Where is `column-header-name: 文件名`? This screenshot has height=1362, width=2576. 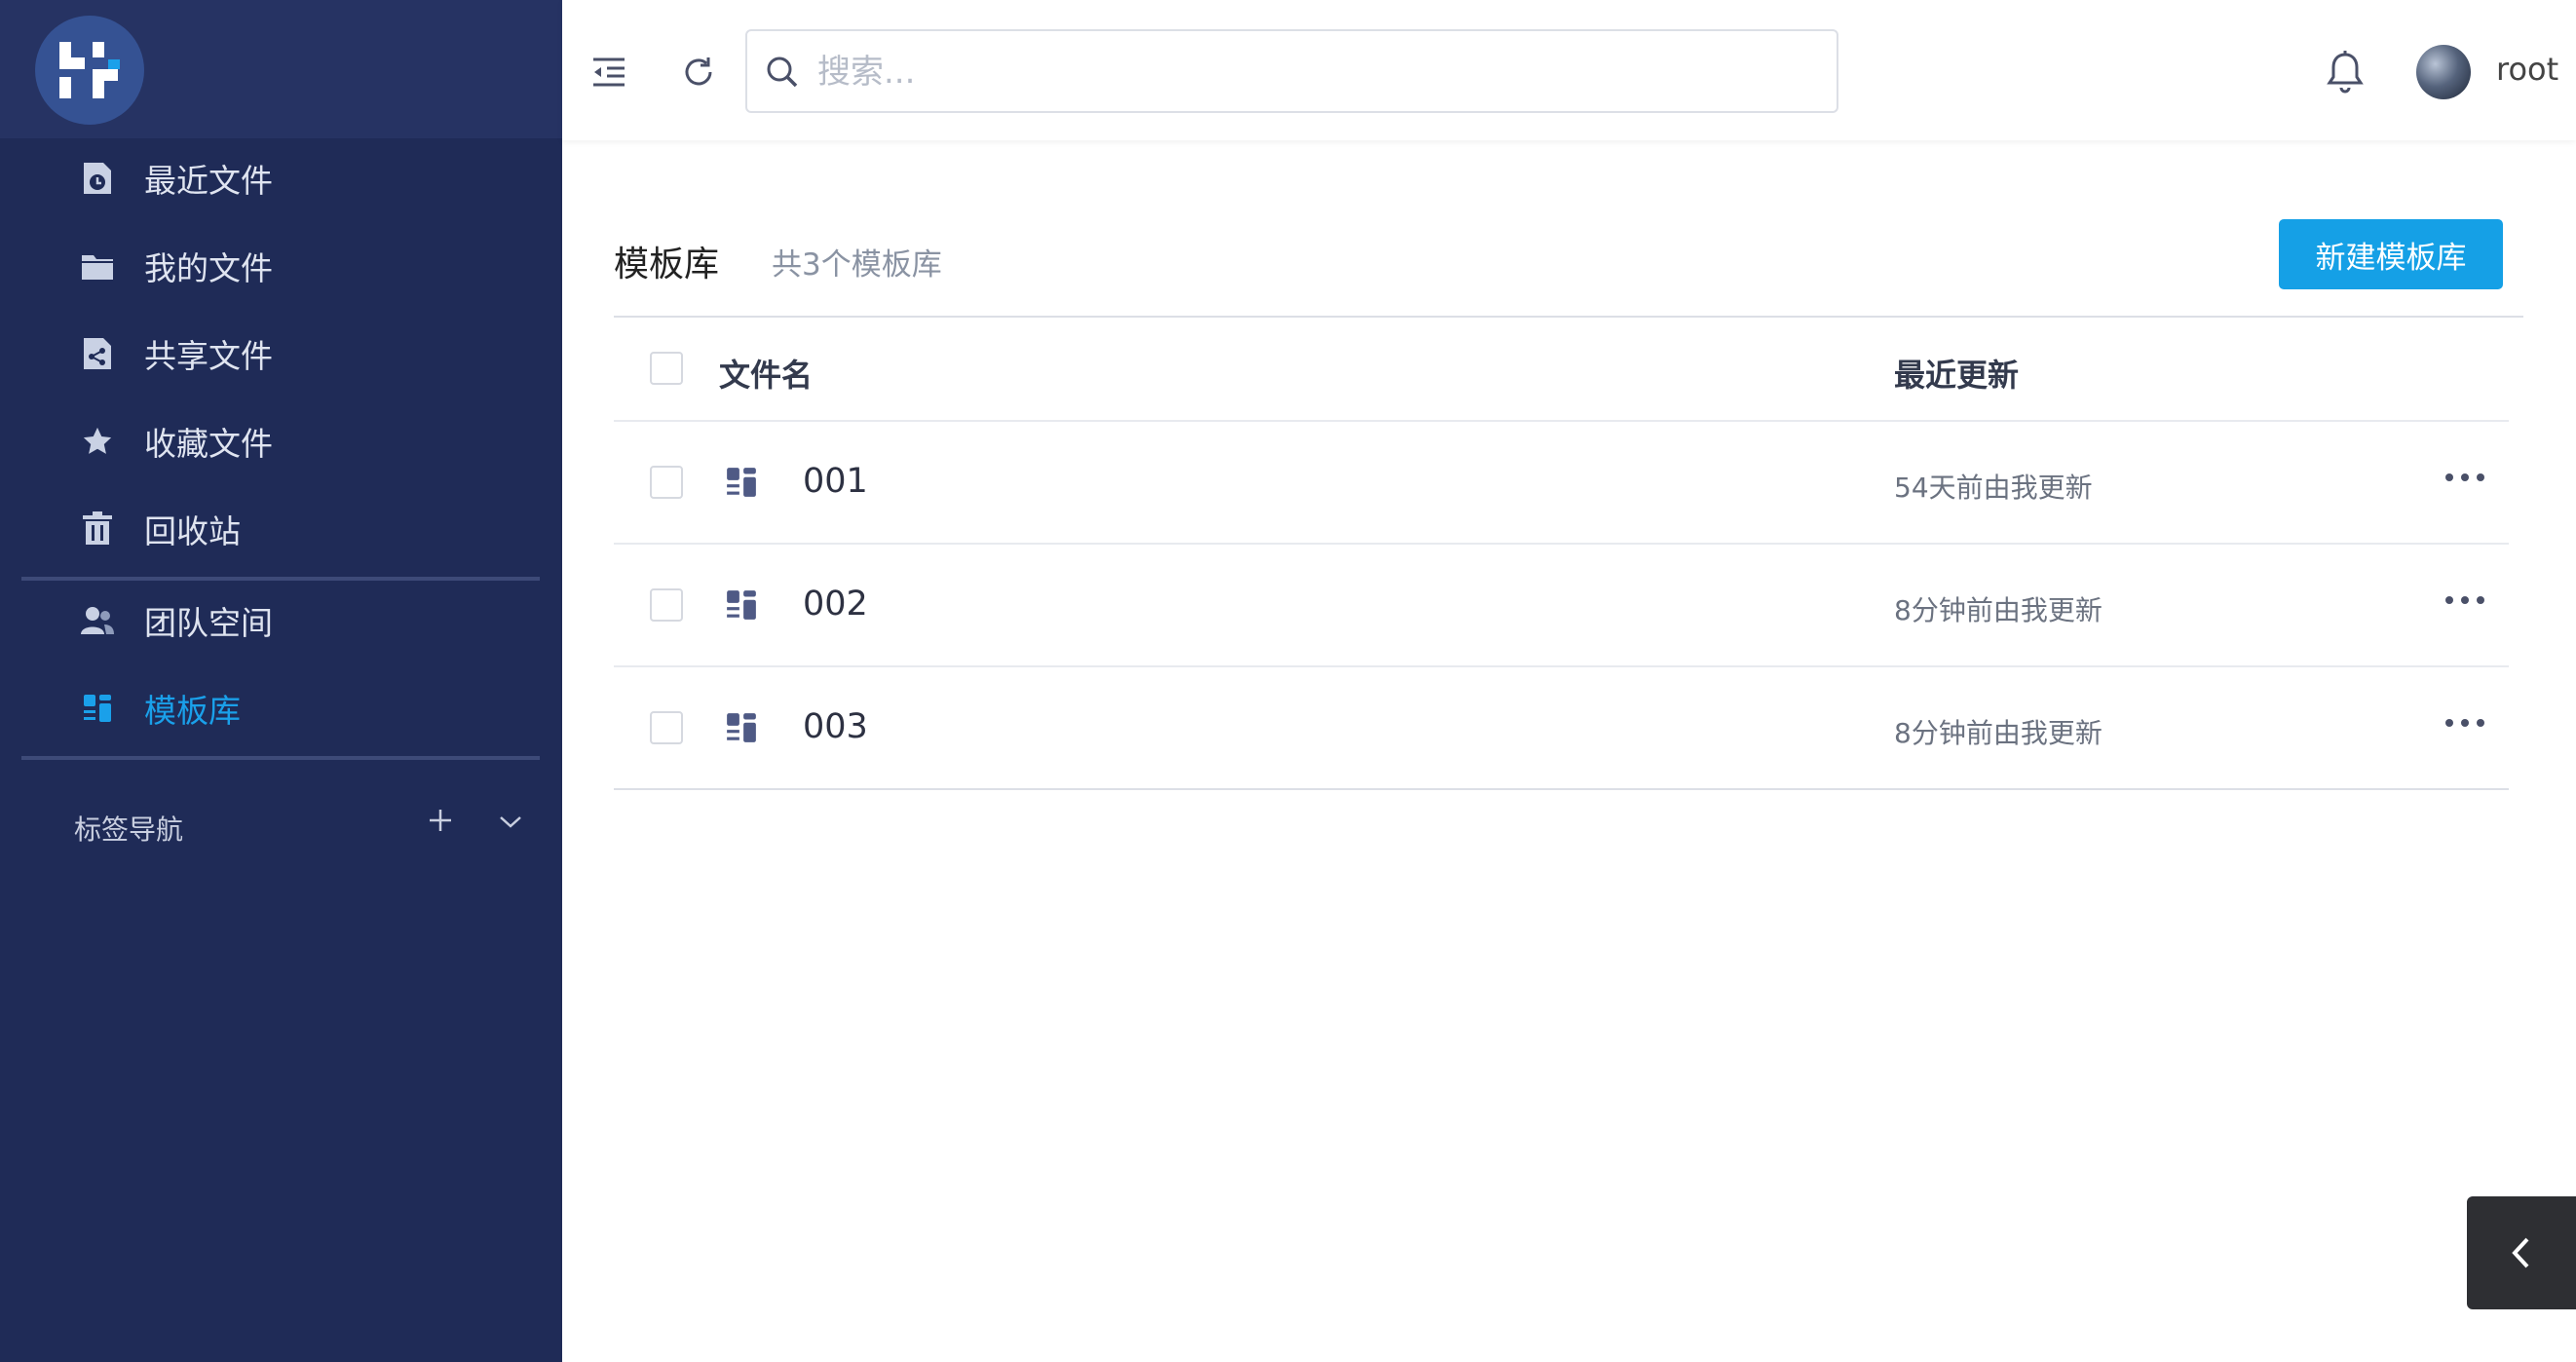 column-header-name: 文件名 is located at coordinates (766, 373).